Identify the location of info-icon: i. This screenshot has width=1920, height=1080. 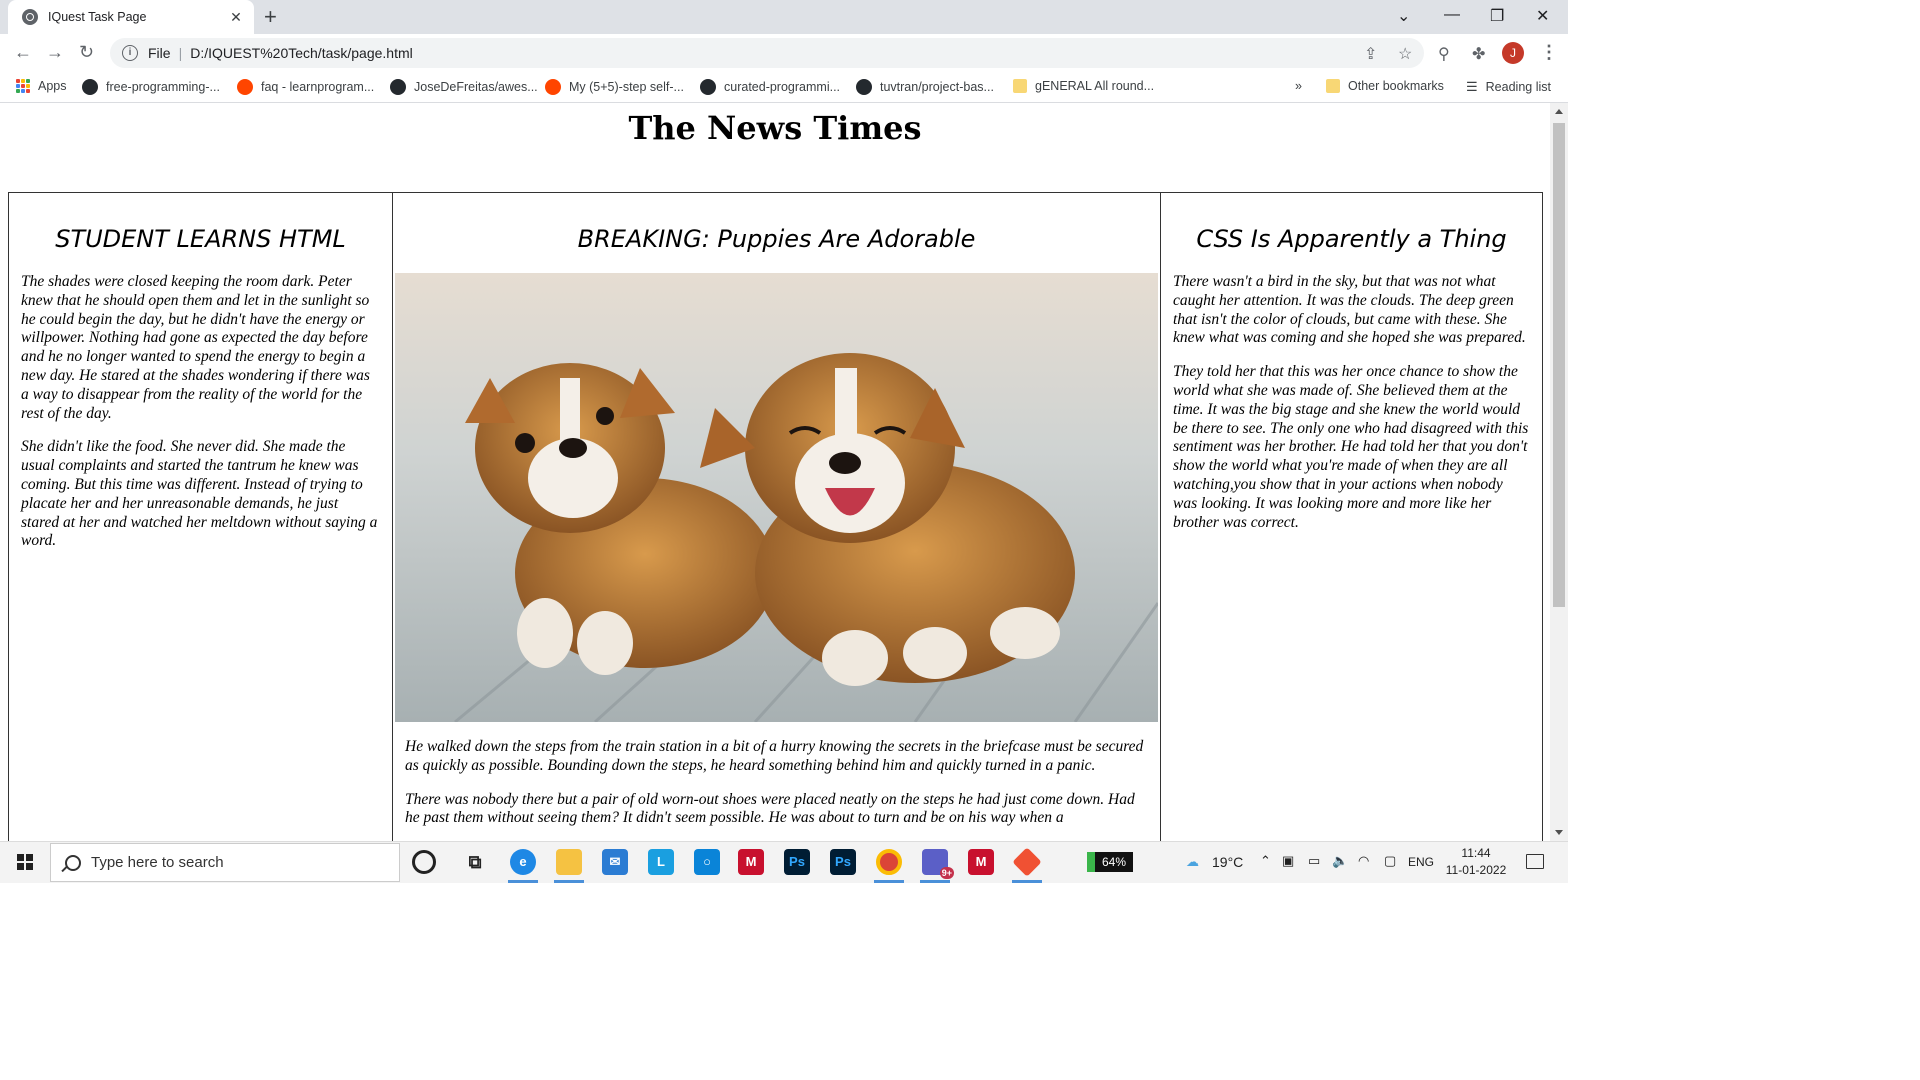
(130, 53).